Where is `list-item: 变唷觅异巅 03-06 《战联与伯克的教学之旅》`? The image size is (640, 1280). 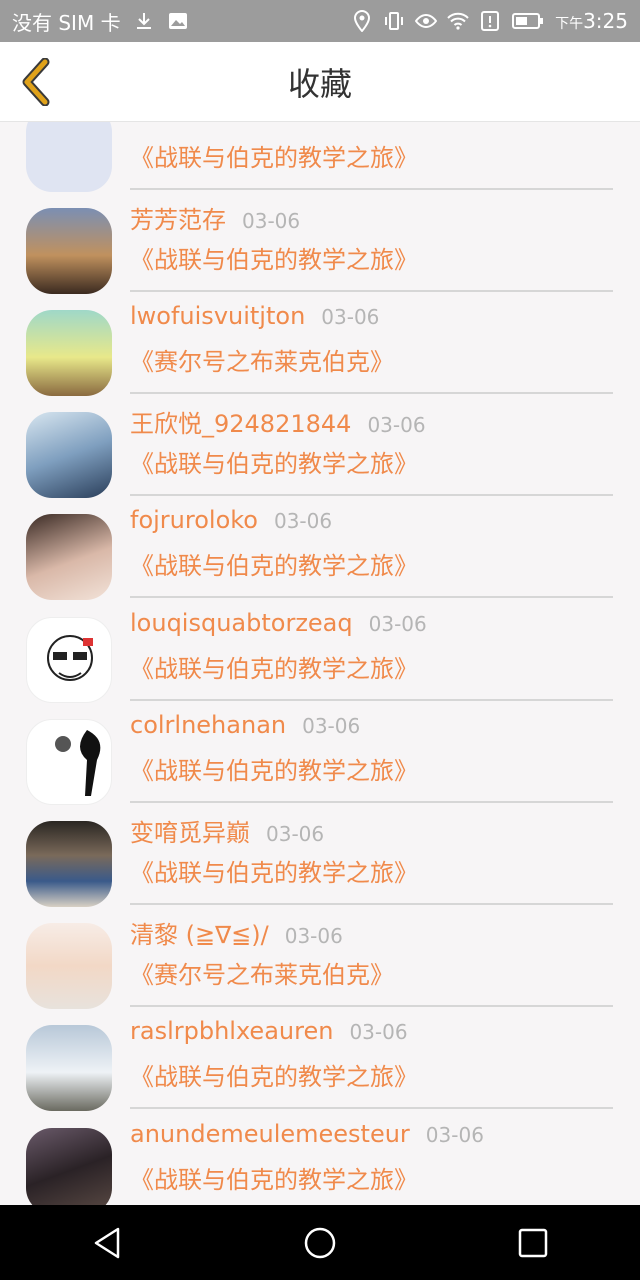
list-item: 变唷觅异巅 03-06 《战联与伯克的教学之旅》 is located at coordinates (320, 855).